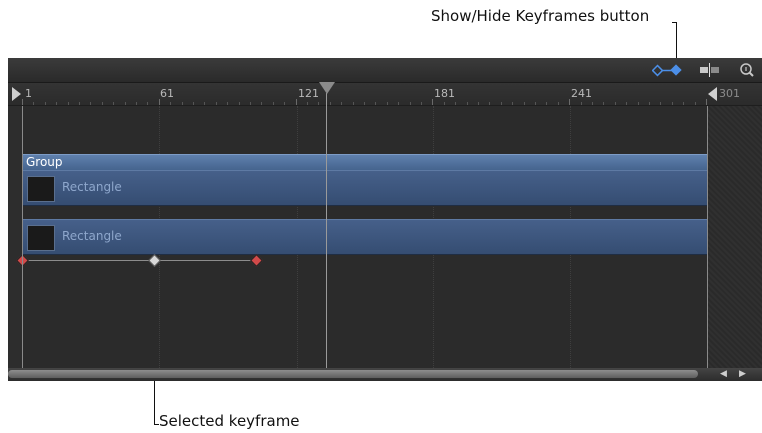  Describe the element at coordinates (44, 162) in the screenshot. I see `group-label: Group` at that location.